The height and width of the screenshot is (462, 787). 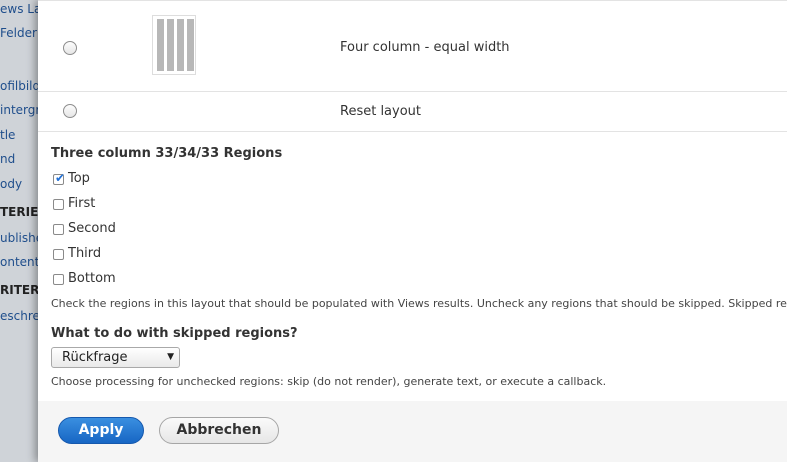 What do you see at coordinates (19, 290) in the screenshot?
I see `bg-sidebar-heading: RITERI` at bounding box center [19, 290].